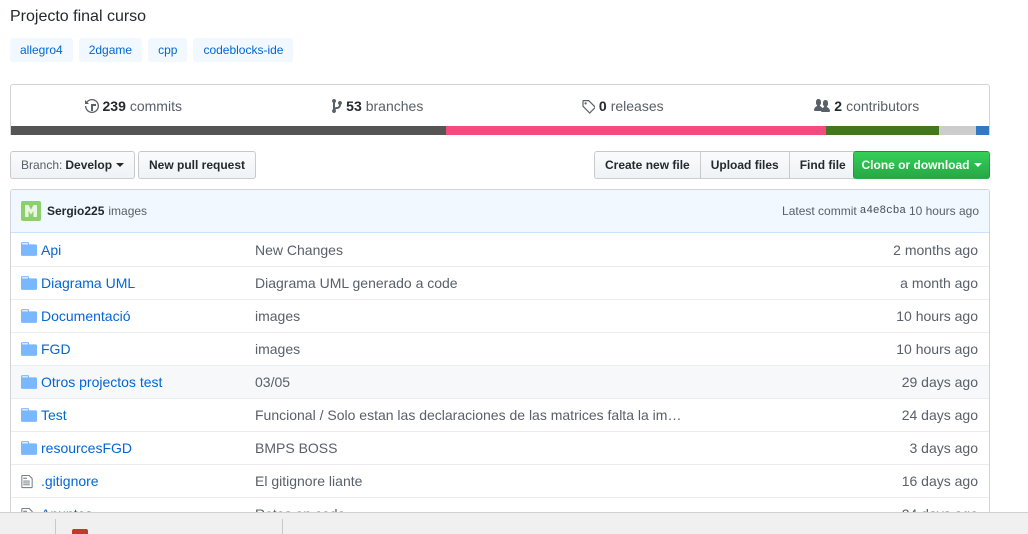 The height and width of the screenshot is (534, 1028). What do you see at coordinates (101, 382) in the screenshot?
I see `file-name-link: Otros projectos test` at bounding box center [101, 382].